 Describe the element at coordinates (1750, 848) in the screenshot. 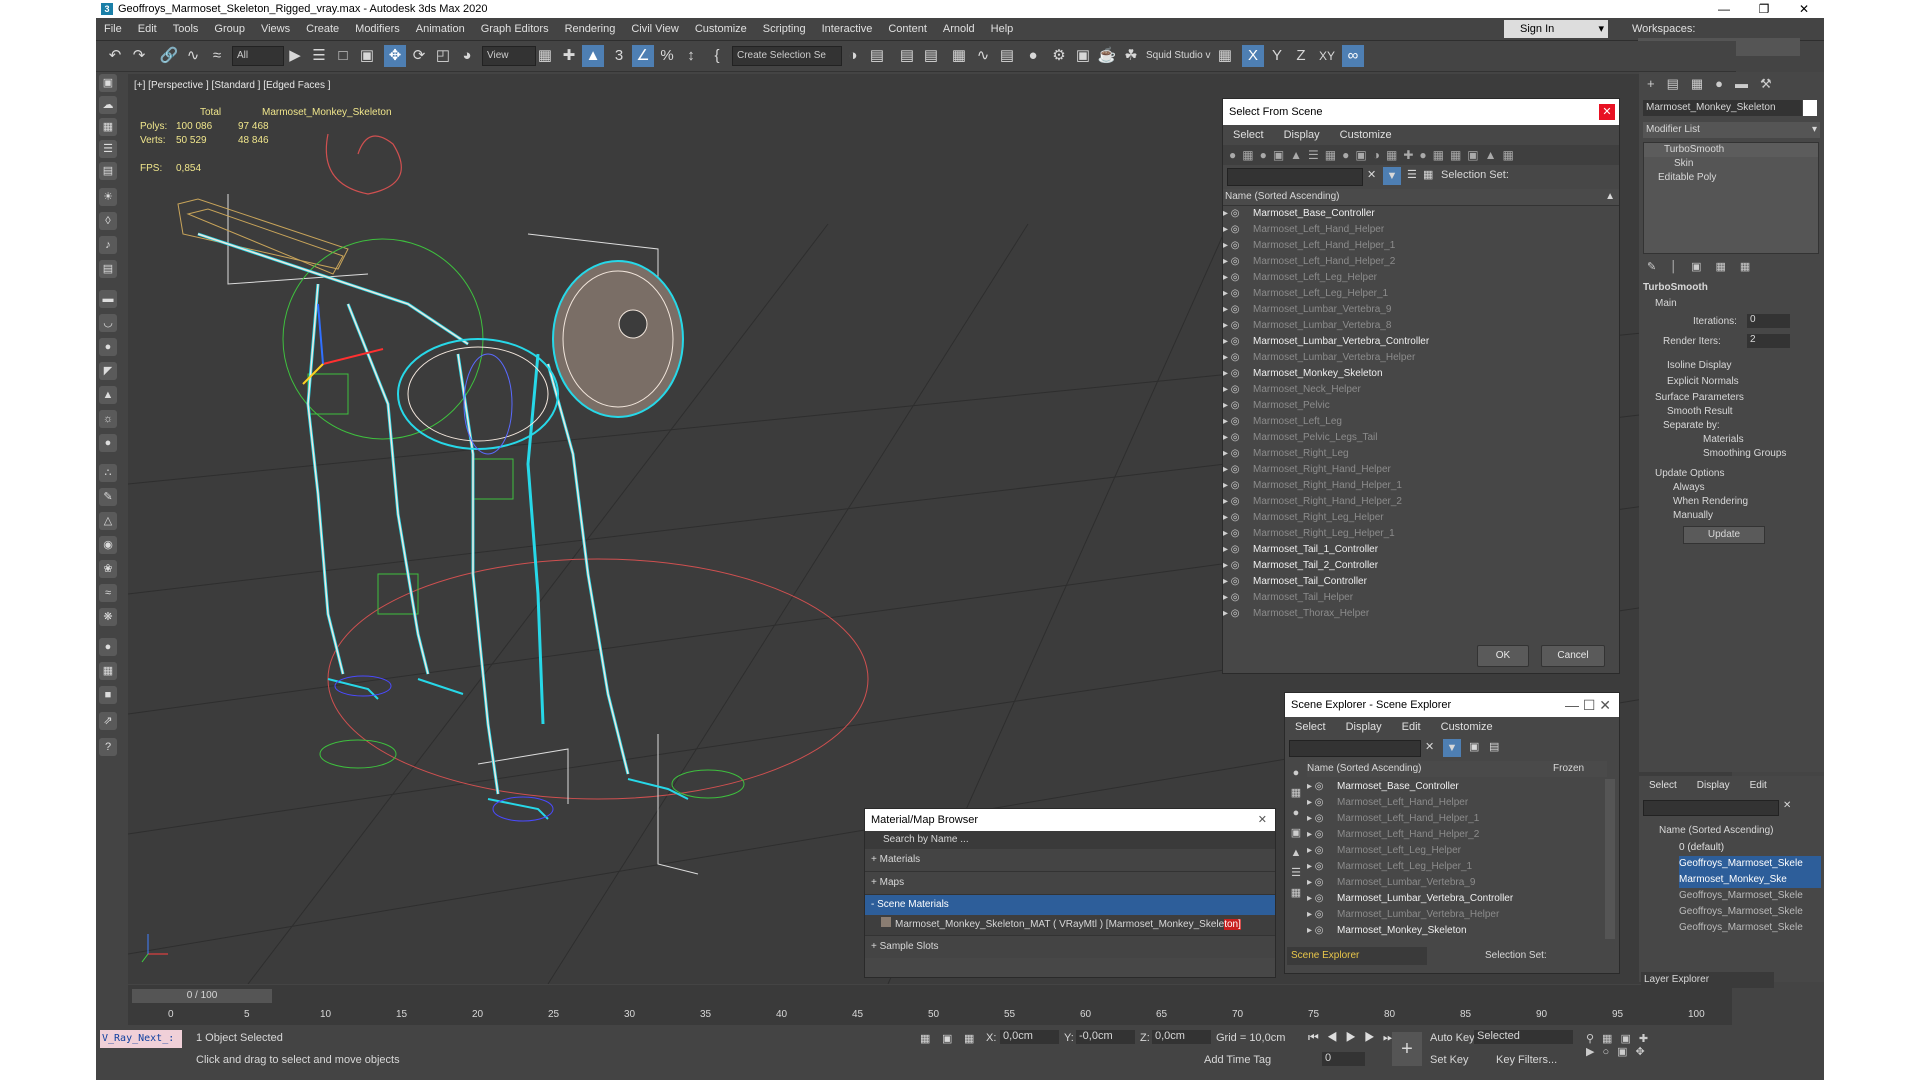

I see `layer-row: 0 (default)` at that location.